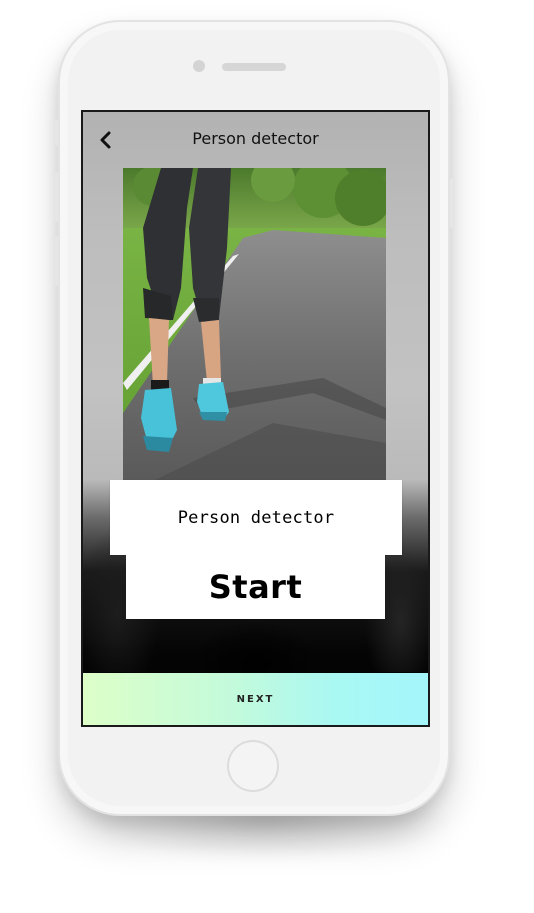 Image resolution: width=534 pixels, height=913 pixels. I want to click on earpiece-speaker, so click(254, 67).